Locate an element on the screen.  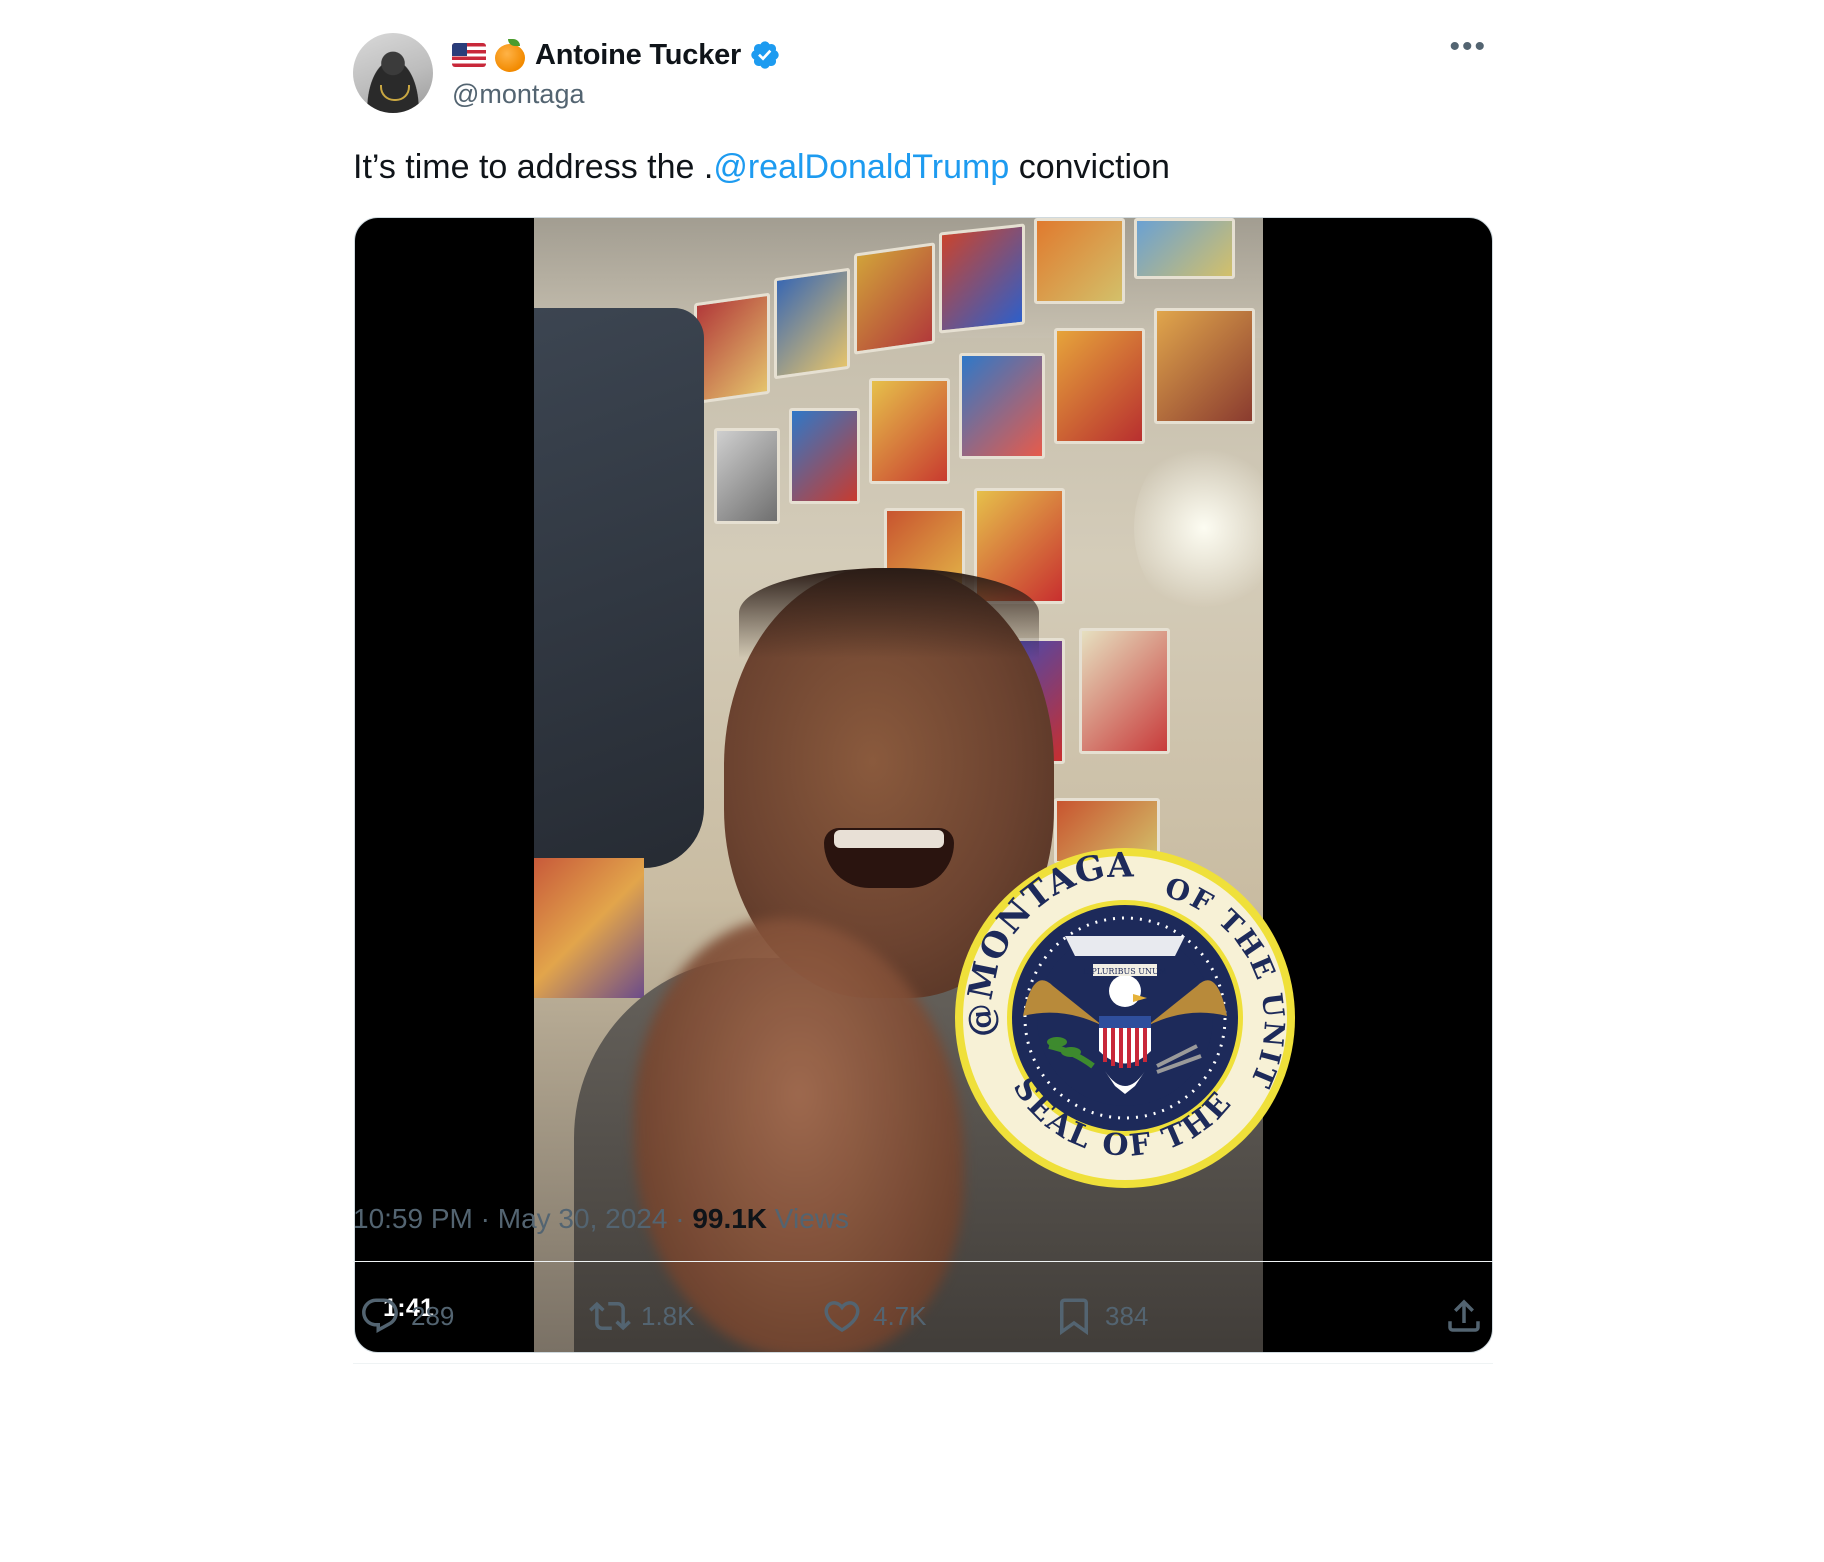
reply-count: 289 is located at coordinates (433, 1315).